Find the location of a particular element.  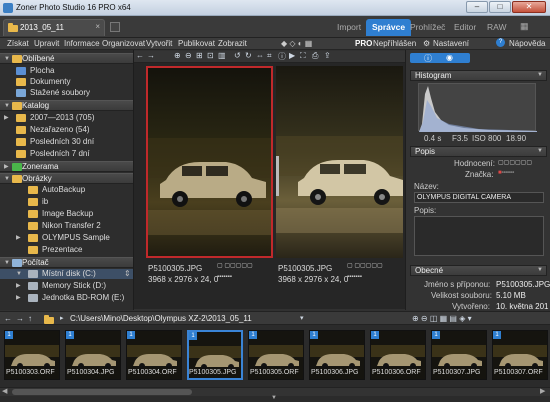

share-icon: ⇪ is located at coordinates (327, 55).